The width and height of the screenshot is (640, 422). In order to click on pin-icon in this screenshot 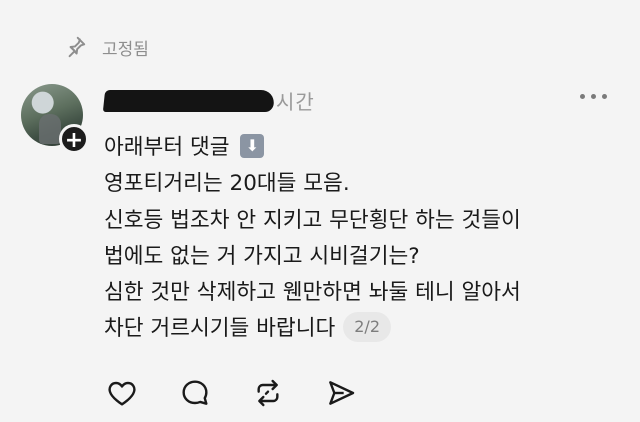, I will do `click(77, 47)`.